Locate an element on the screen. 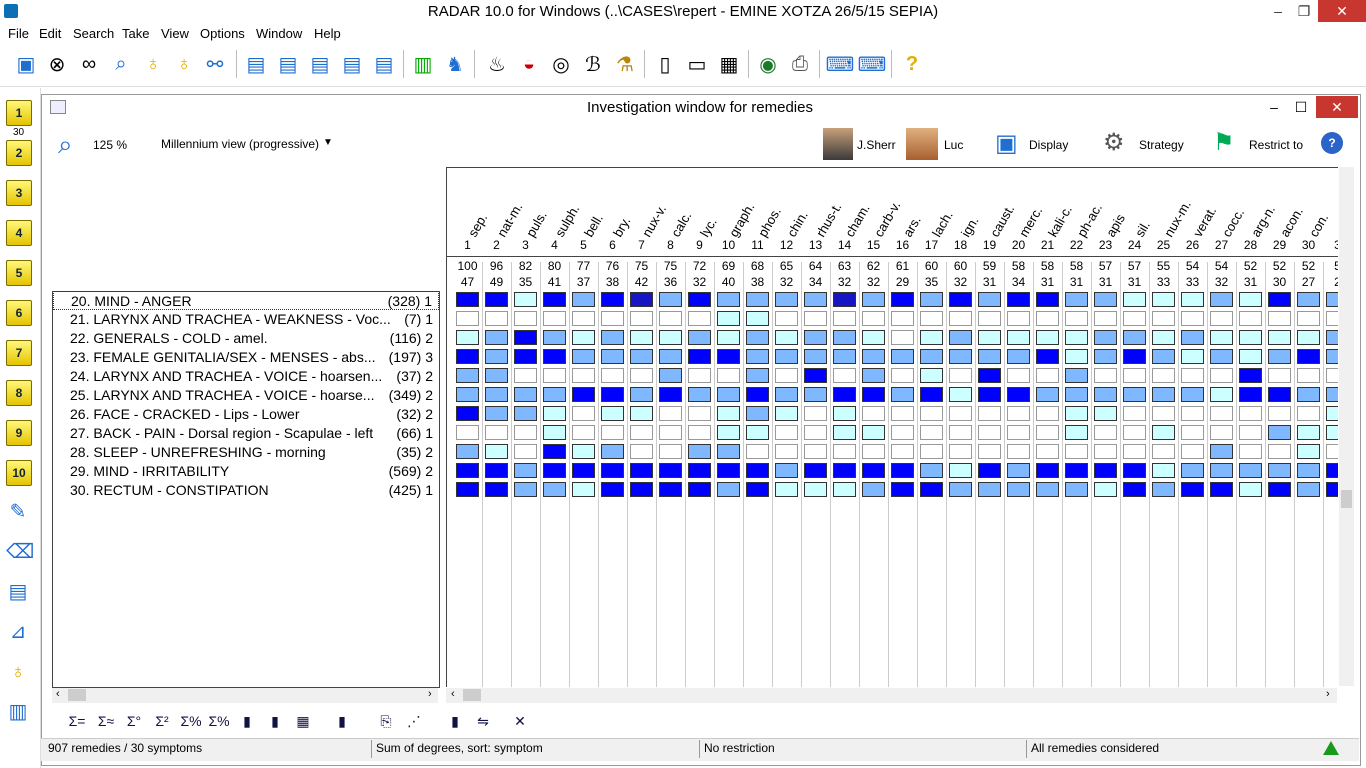  sidebar-take-7-button: 7 is located at coordinates (19, 353).